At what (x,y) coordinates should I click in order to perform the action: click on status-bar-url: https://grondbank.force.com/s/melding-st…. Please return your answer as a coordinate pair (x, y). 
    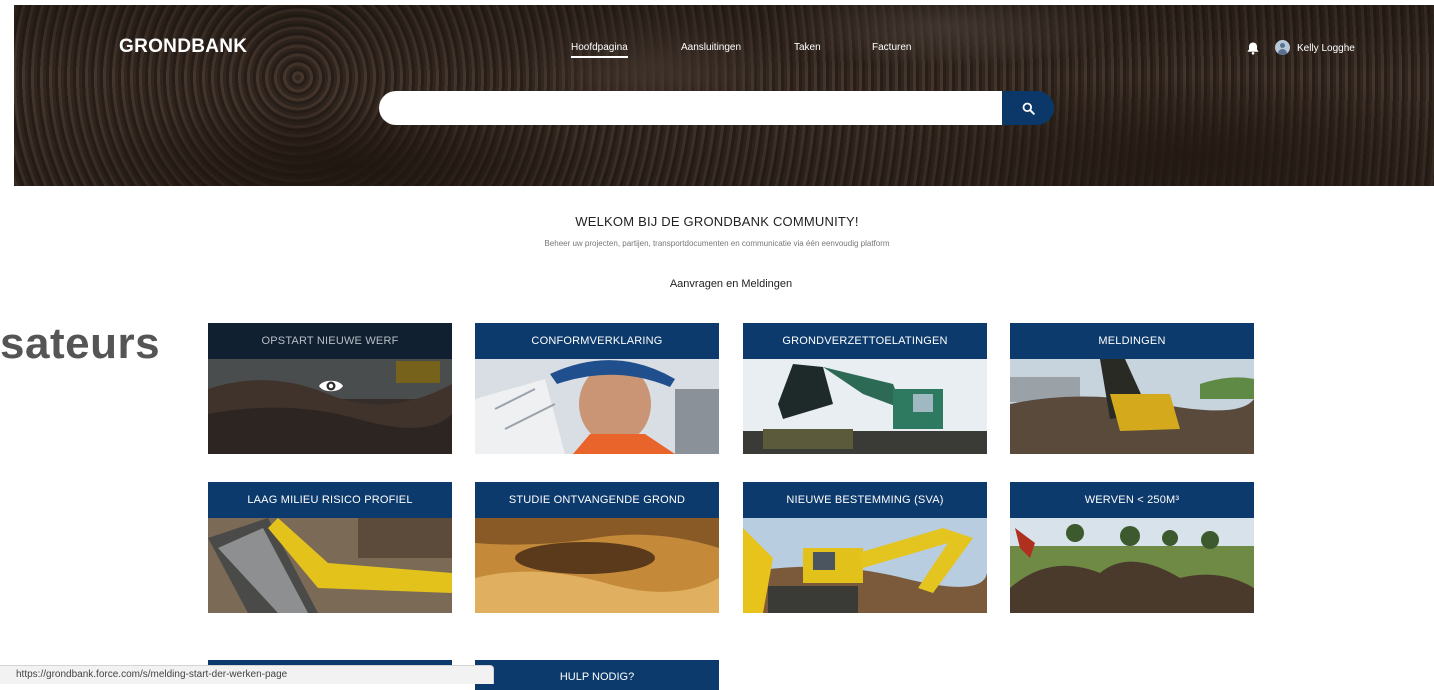
    Looking at the image, I should click on (247, 674).